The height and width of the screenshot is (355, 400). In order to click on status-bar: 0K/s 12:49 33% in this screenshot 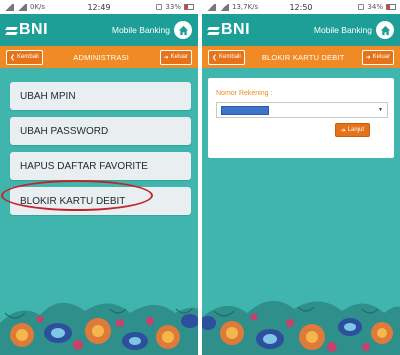, I will do `click(99, 7)`.